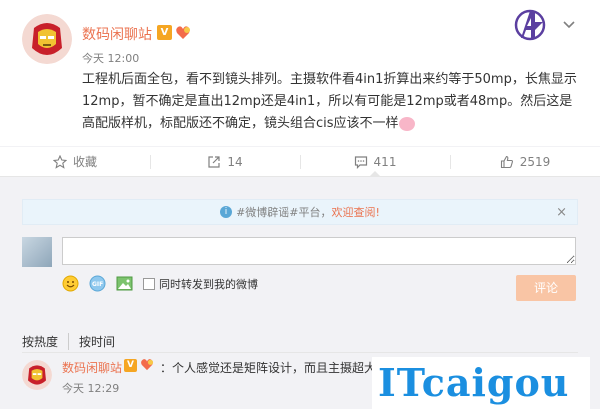 This screenshot has width=600, height=409. I want to click on comment-button: 411, so click(375, 162).